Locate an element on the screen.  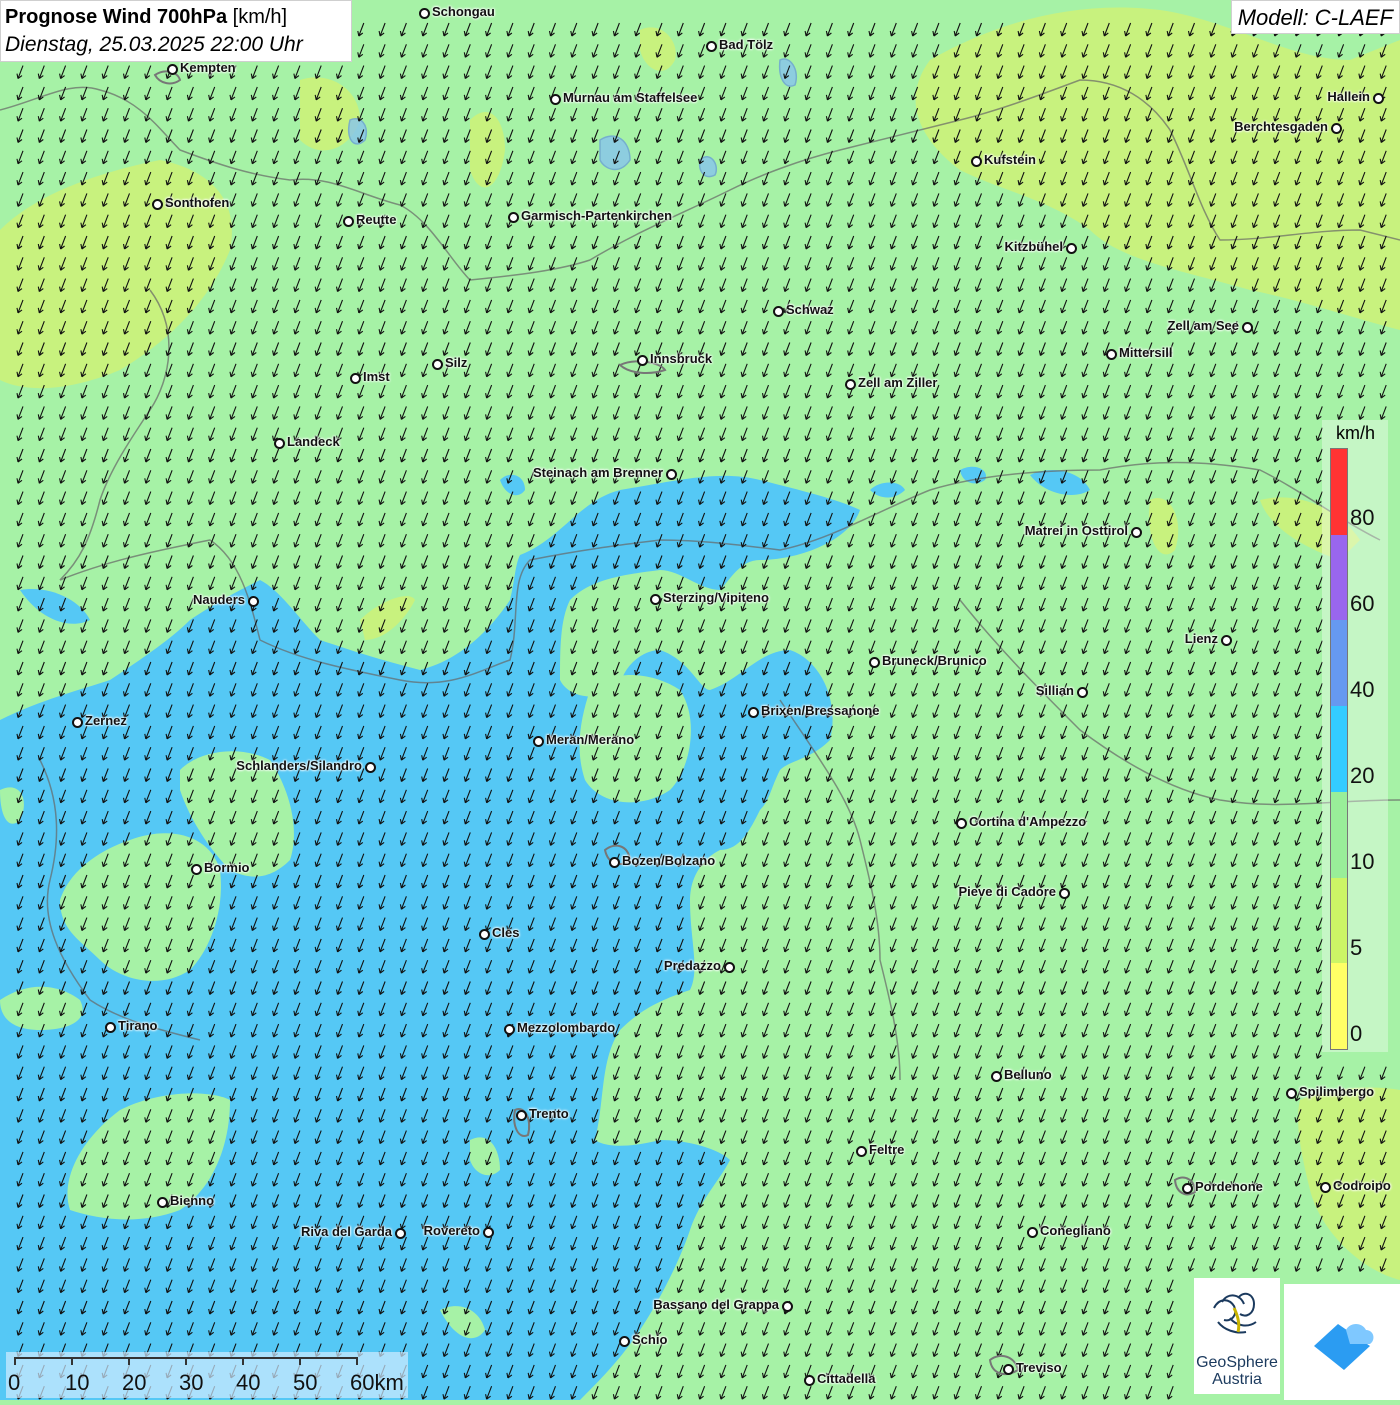
city-label: Steinach am Brenner is located at coordinates (597, 472).